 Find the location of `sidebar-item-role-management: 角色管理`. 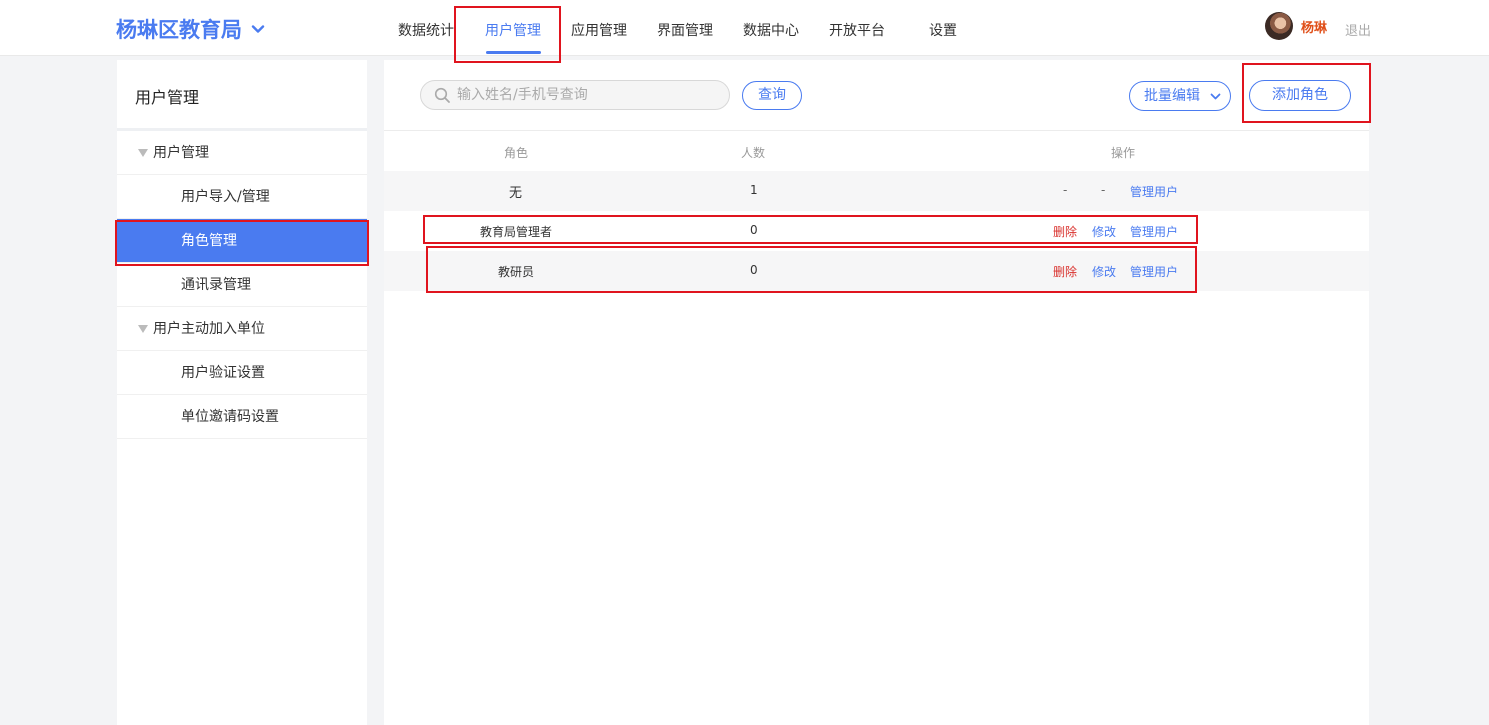

sidebar-item-role-management: 角色管理 is located at coordinates (242, 241).